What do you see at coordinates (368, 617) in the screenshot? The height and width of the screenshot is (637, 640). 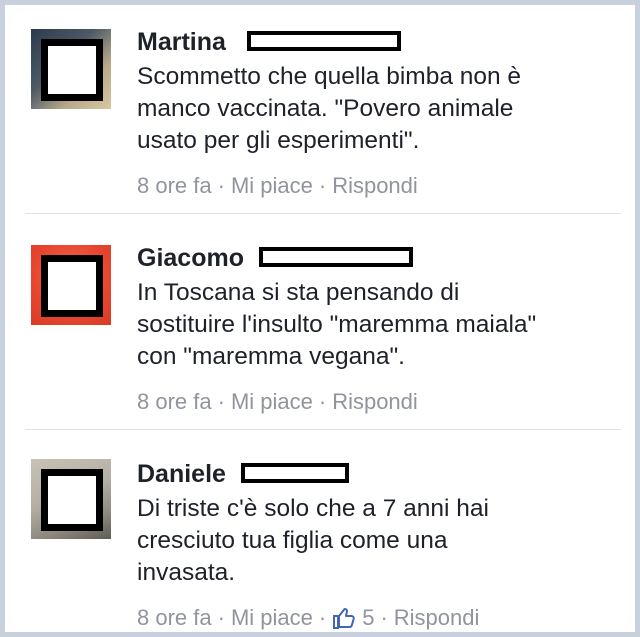 I see `like-count: 5` at bounding box center [368, 617].